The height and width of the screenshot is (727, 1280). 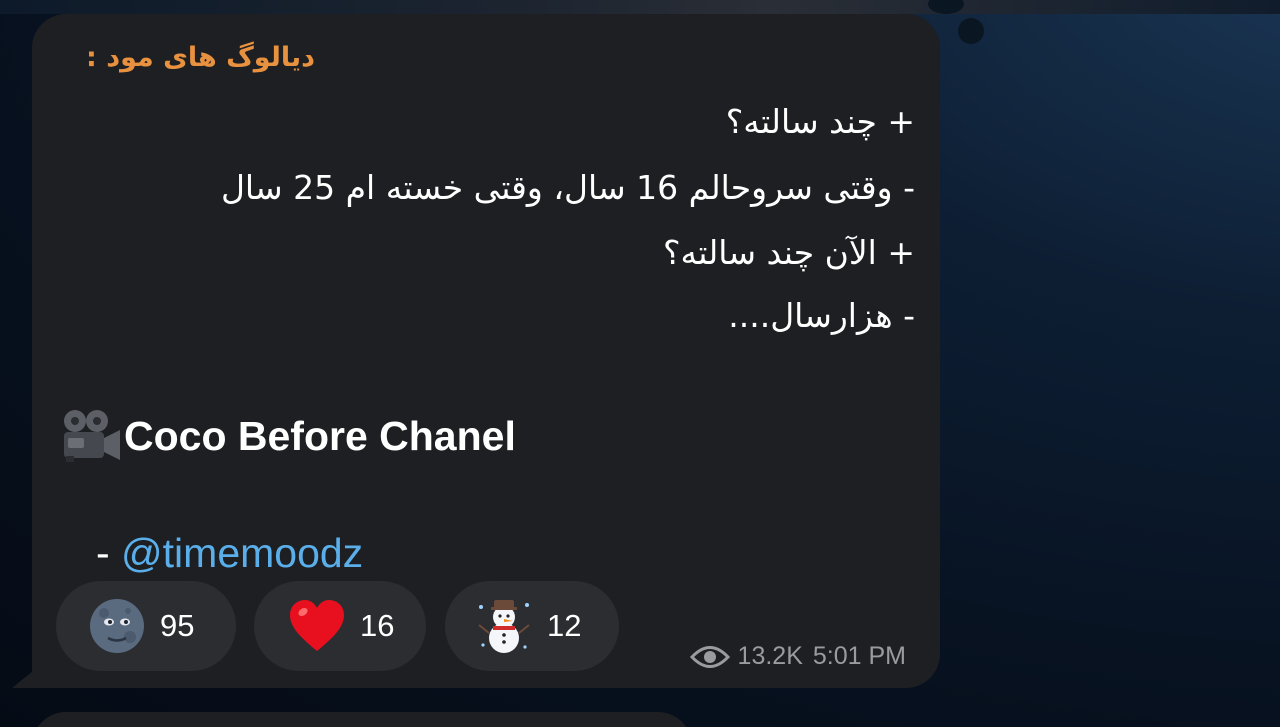 I want to click on views-eye-icon, so click(x=709, y=656).